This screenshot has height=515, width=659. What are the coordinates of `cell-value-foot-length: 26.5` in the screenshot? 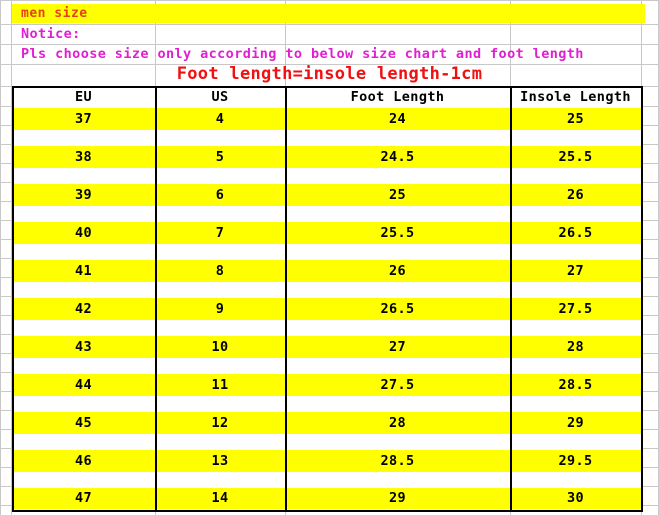 It's located at (397, 309).